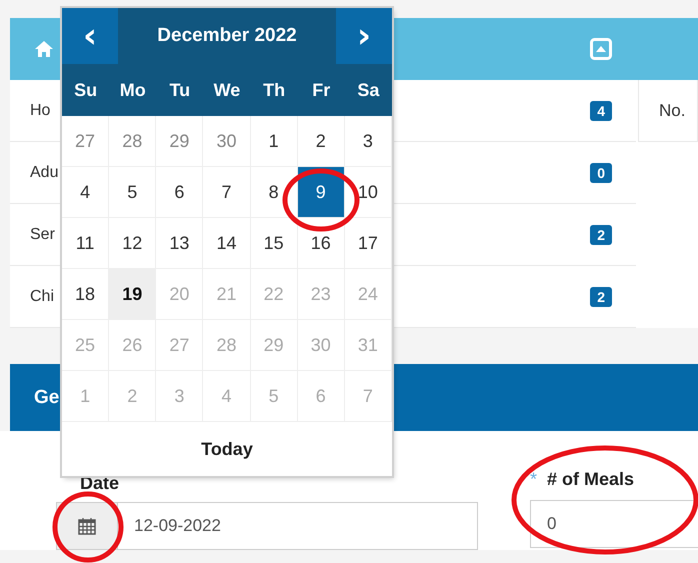  Describe the element at coordinates (601, 110) in the screenshot. I see `count-badge: 4` at that location.